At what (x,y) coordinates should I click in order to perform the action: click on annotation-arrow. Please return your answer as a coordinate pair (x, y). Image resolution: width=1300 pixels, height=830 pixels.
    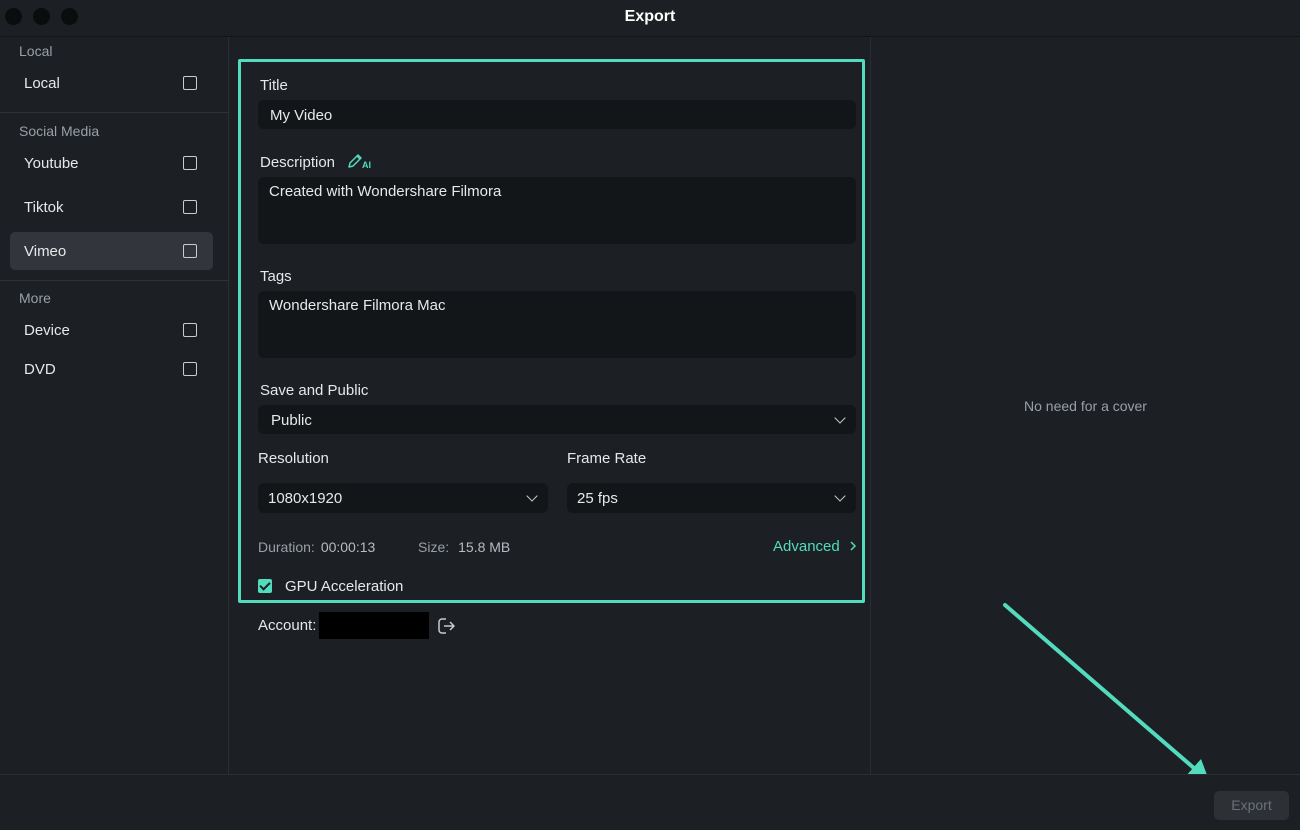
    Looking at the image, I should click on (1106, 693).